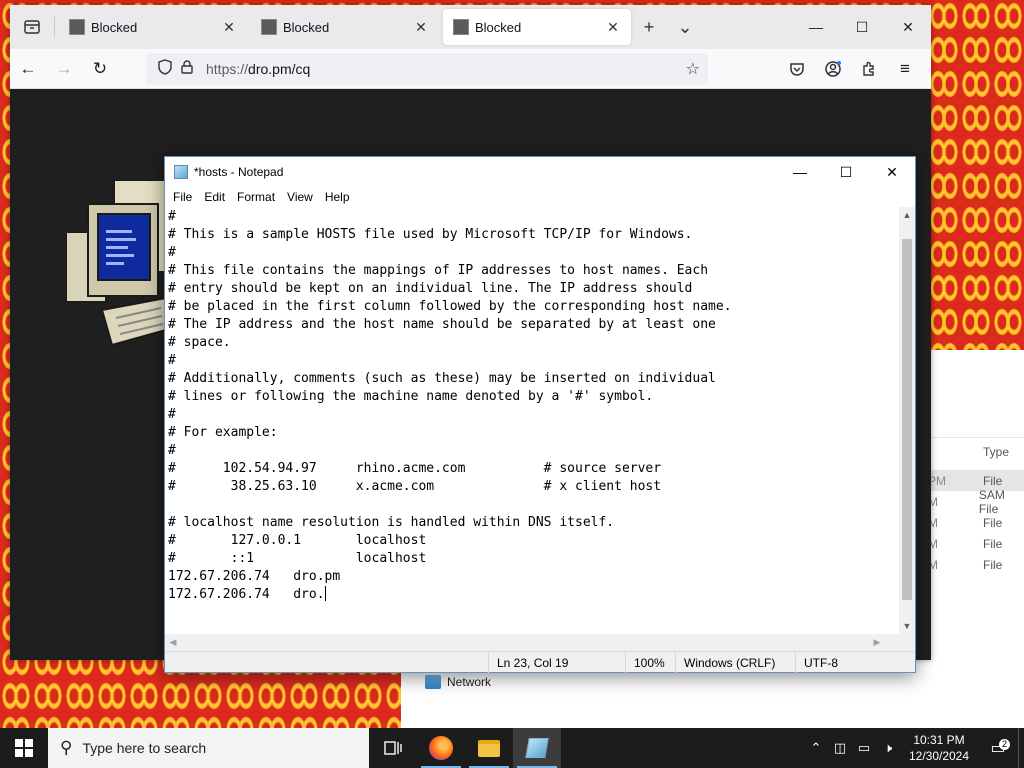  Describe the element at coordinates (116, 263) in the screenshot. I see `retro-computer-illustration` at that location.